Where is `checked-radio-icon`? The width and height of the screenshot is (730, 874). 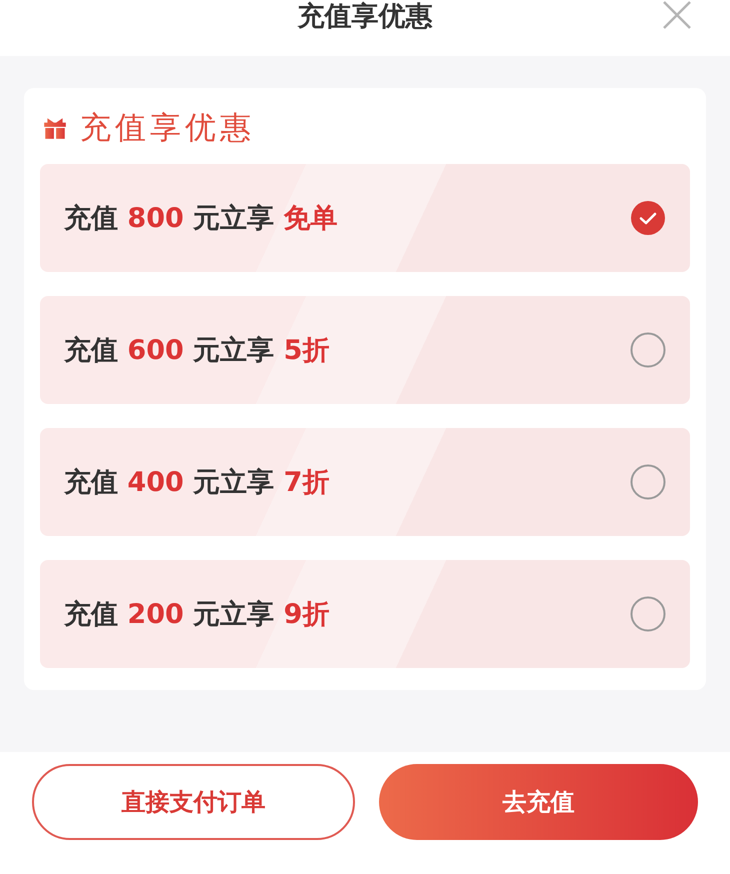 checked-radio-icon is located at coordinates (648, 218).